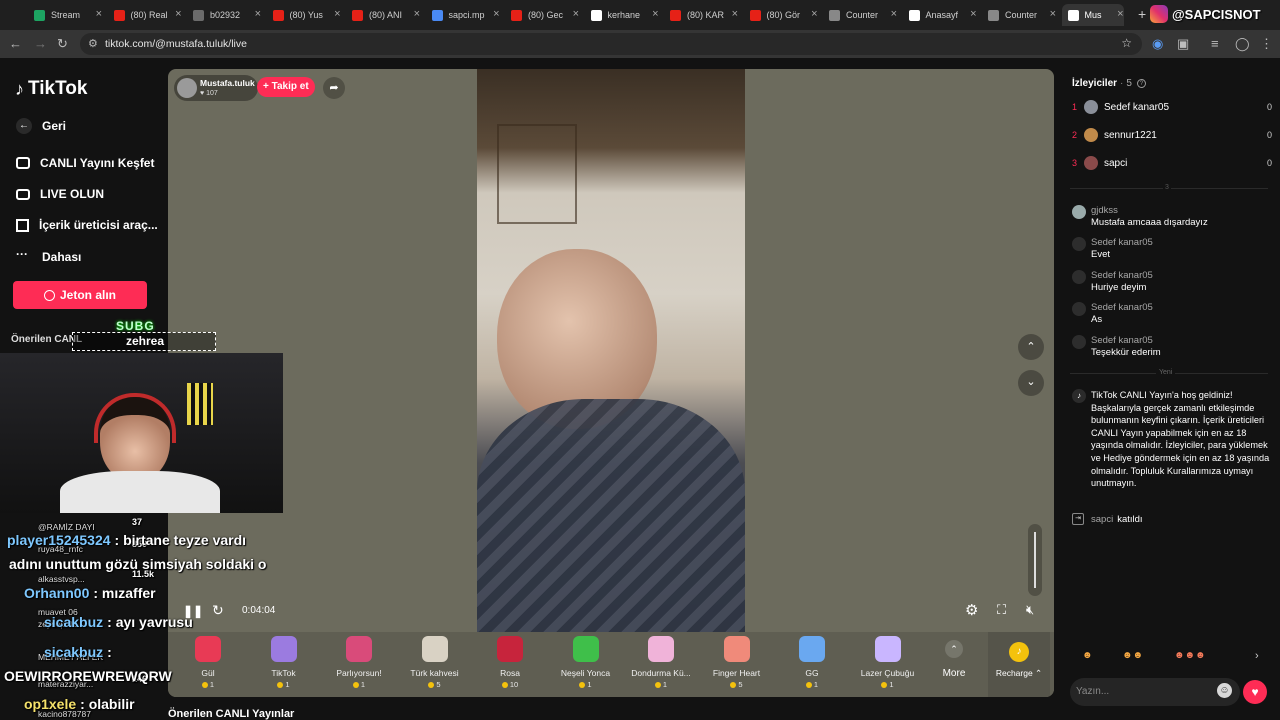 The image size is (1280, 720). Describe the element at coordinates (1141, 83) in the screenshot. I see `info-icon: ?` at that location.